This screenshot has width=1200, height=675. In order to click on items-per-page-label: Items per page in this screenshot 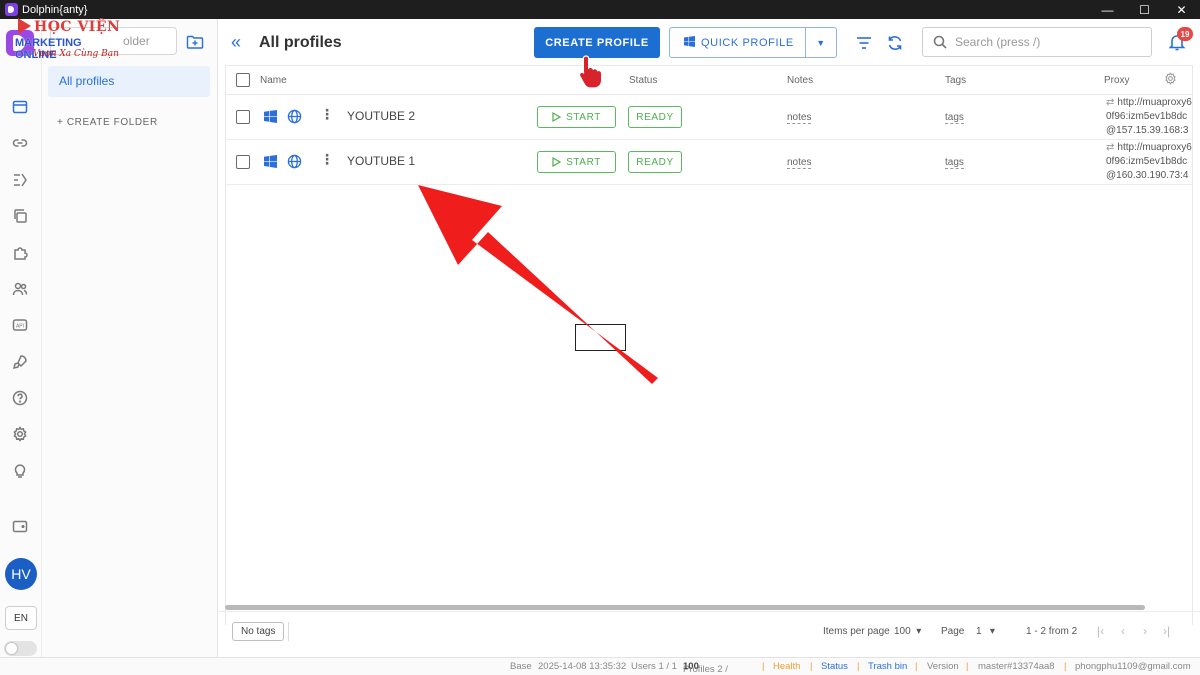, I will do `click(856, 631)`.